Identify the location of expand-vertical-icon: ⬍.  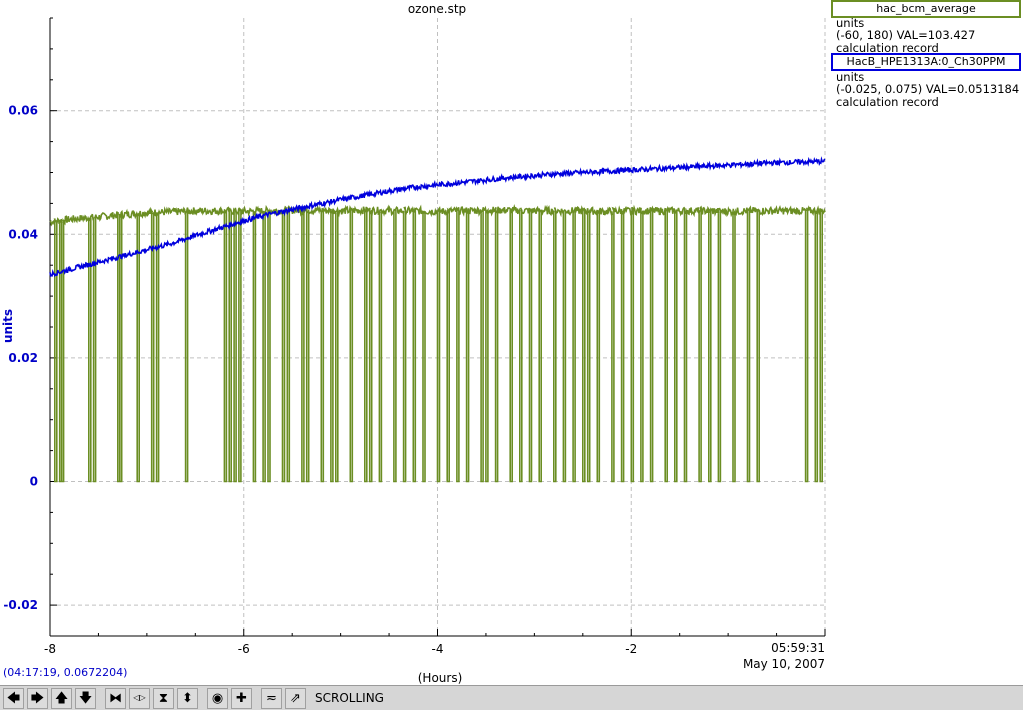
(187, 698).